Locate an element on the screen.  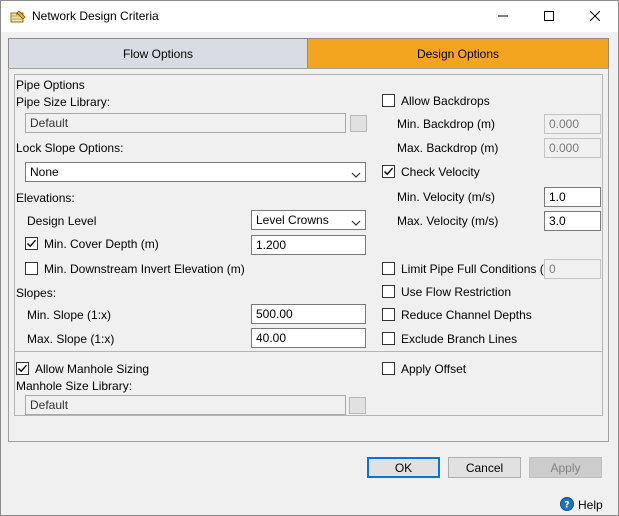
apply-offset-label: Apply Offset is located at coordinates (434, 369).